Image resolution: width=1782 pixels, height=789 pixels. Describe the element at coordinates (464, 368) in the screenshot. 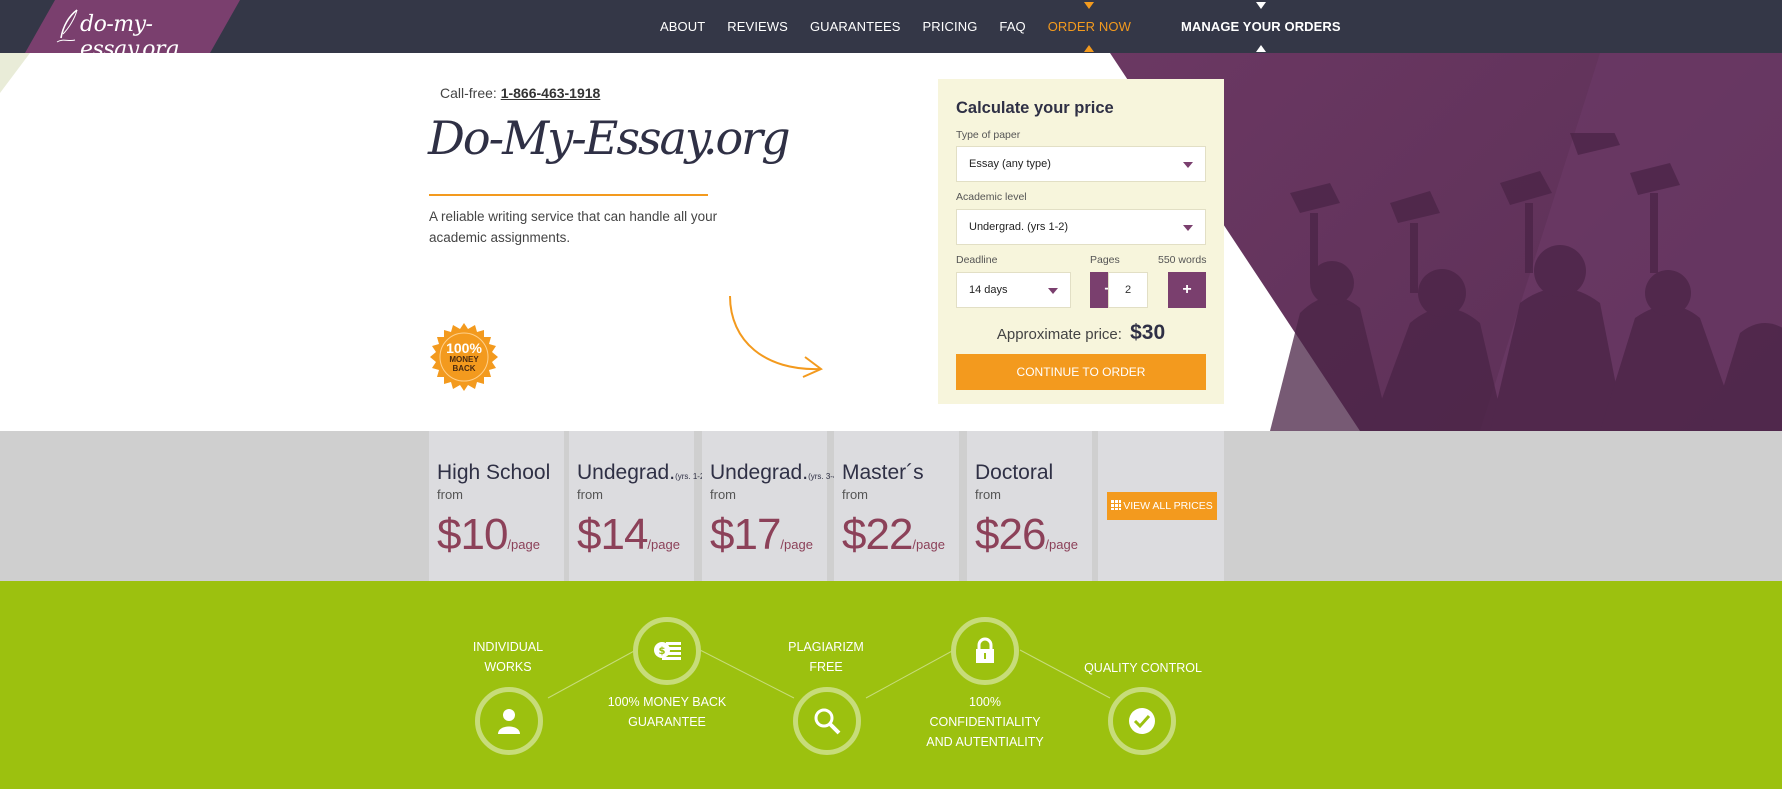

I see `badge-line-2: BACK` at that location.